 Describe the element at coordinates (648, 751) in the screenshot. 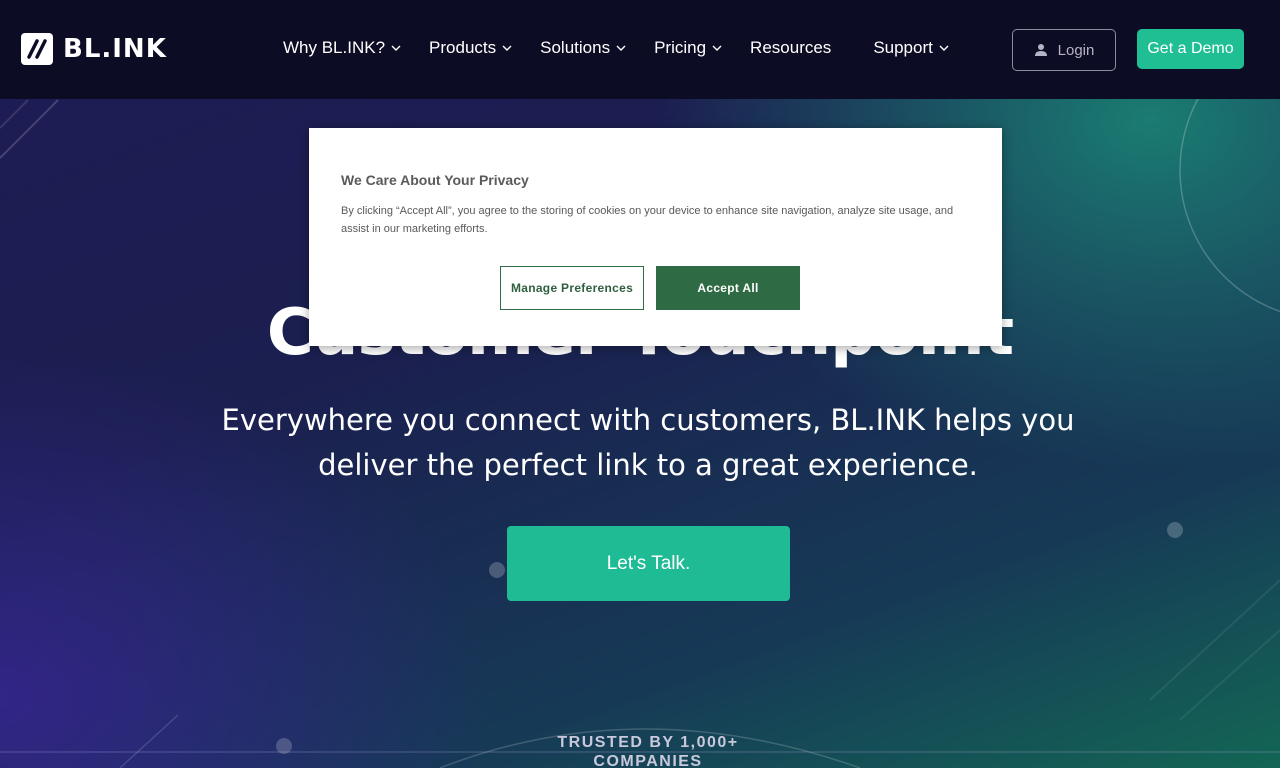

I see `trusted-by-label: TRUSTED BY 1,000+ COMPANIES` at that location.